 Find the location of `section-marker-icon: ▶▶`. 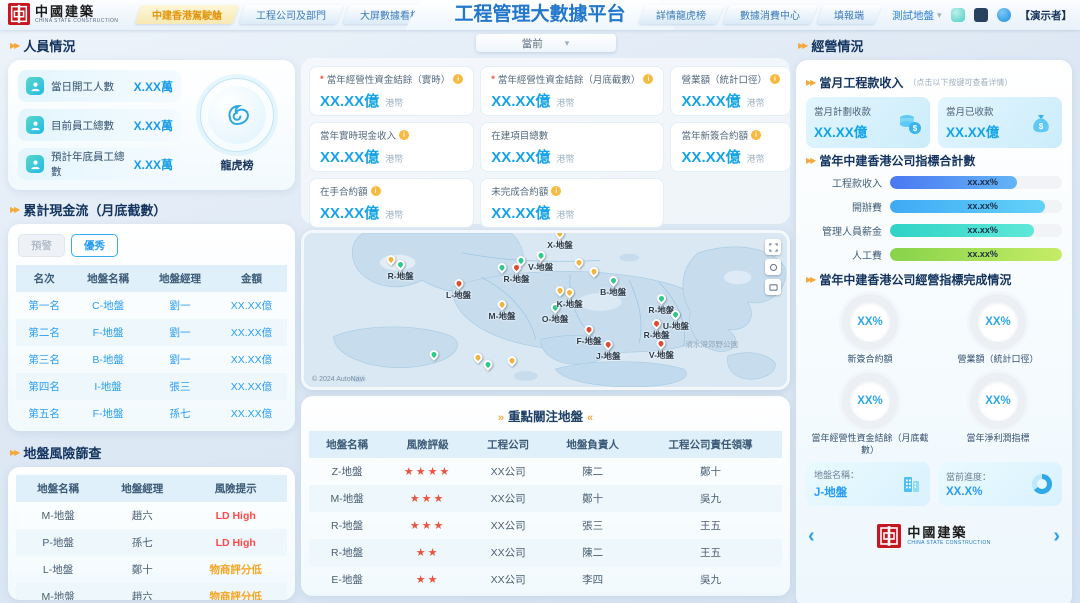

section-marker-icon: ▶▶ is located at coordinates (15, 45).